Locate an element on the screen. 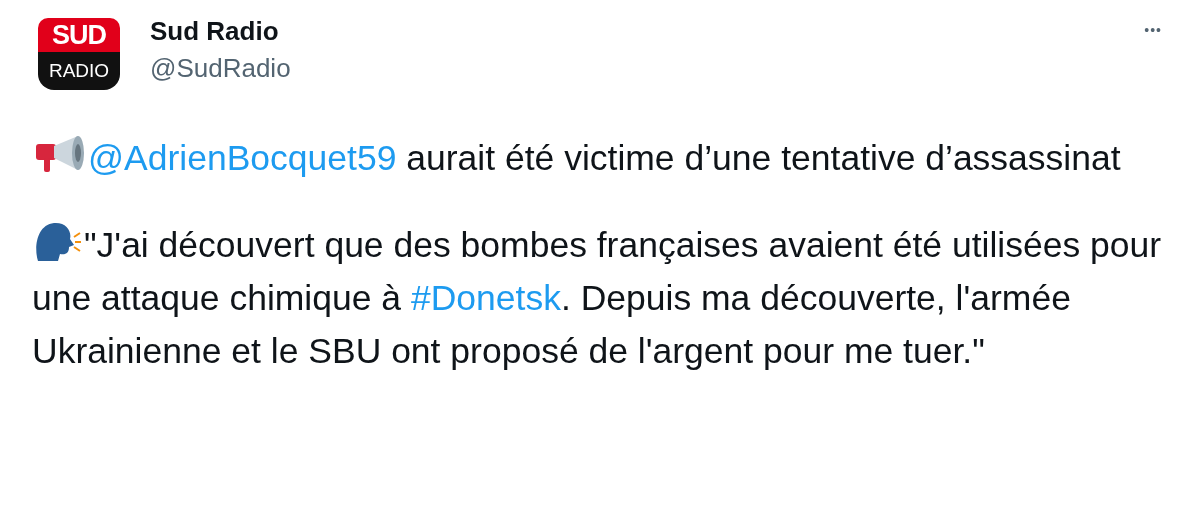  logo-top: SUD is located at coordinates (79, 35).